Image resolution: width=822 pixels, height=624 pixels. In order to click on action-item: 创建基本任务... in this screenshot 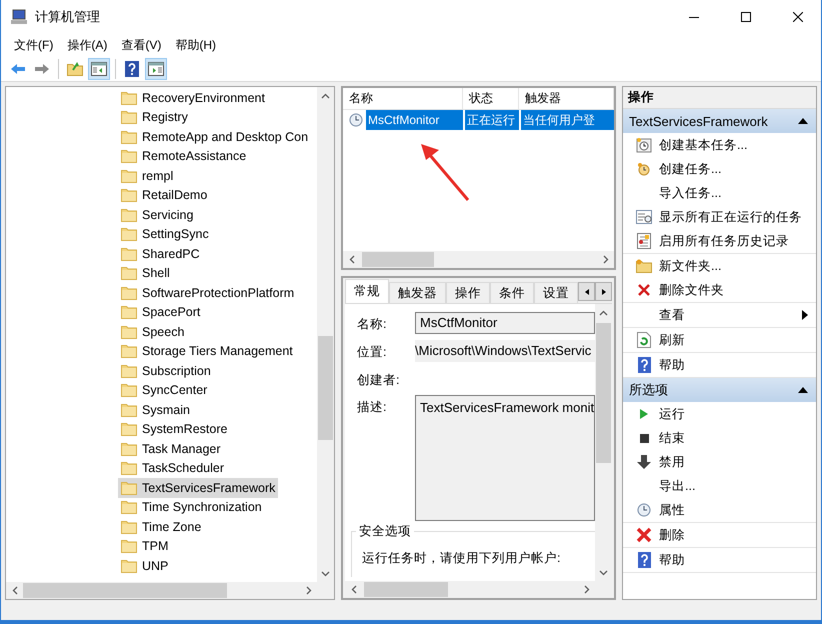, I will do `click(719, 145)`.